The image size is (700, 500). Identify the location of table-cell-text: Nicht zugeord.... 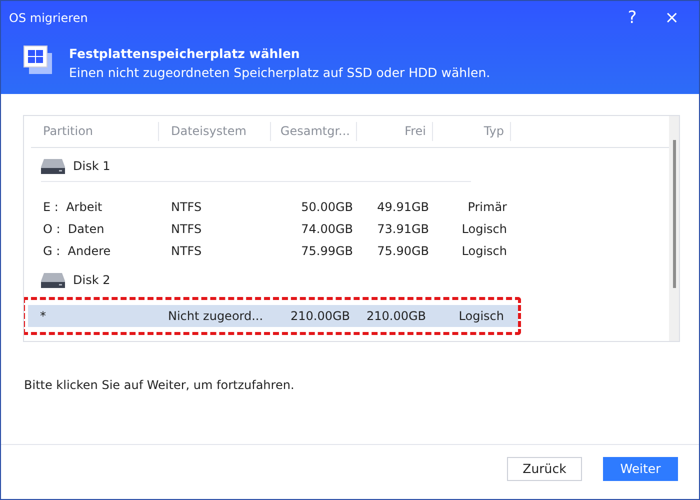
(215, 316).